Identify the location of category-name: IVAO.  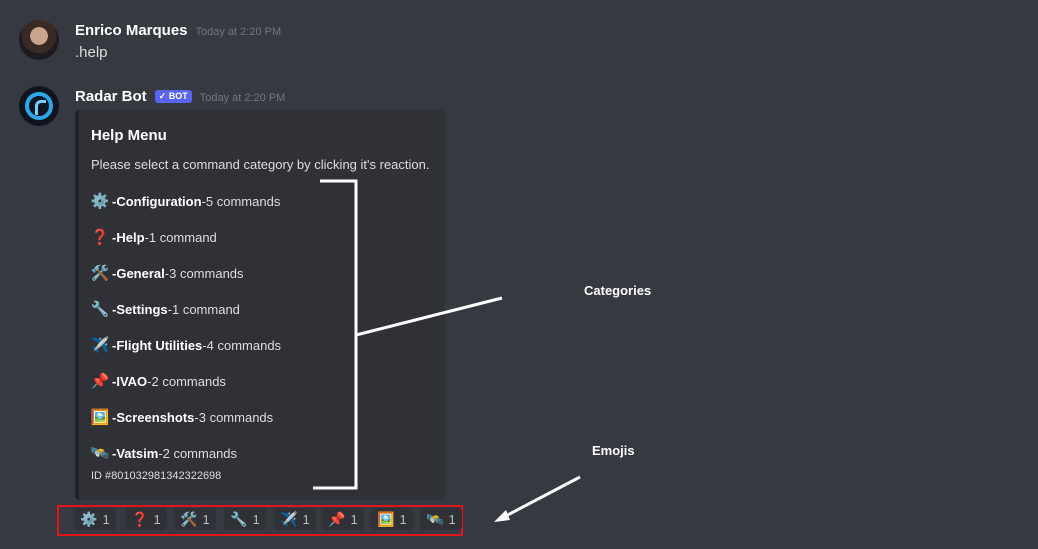
(132, 381).